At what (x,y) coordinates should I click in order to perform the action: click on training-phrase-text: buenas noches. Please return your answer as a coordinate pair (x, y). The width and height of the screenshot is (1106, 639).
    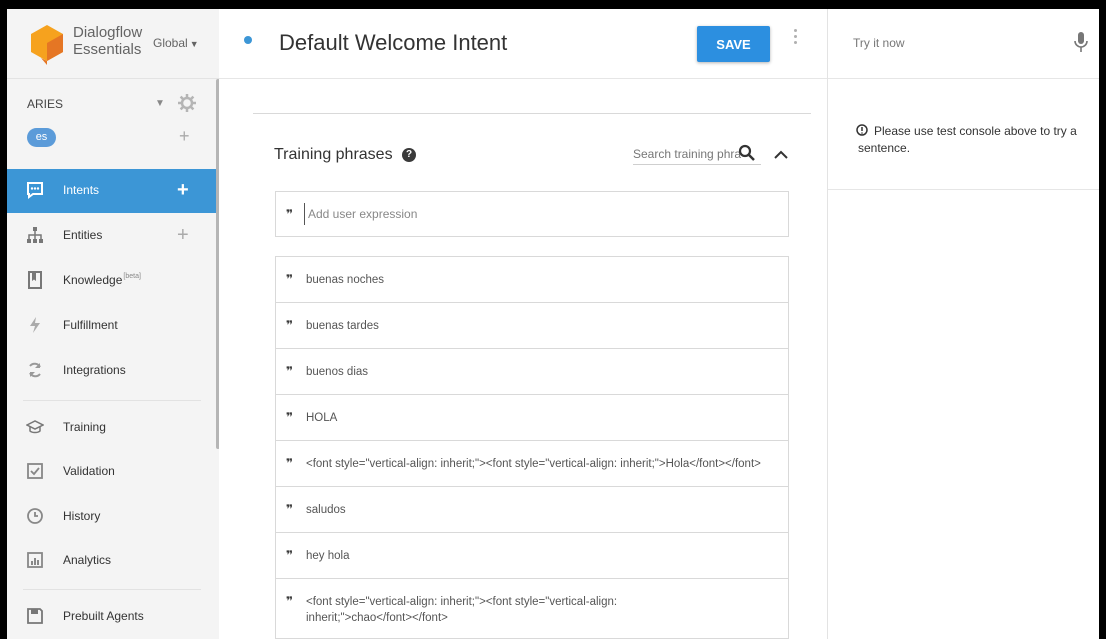
    Looking at the image, I should click on (542, 280).